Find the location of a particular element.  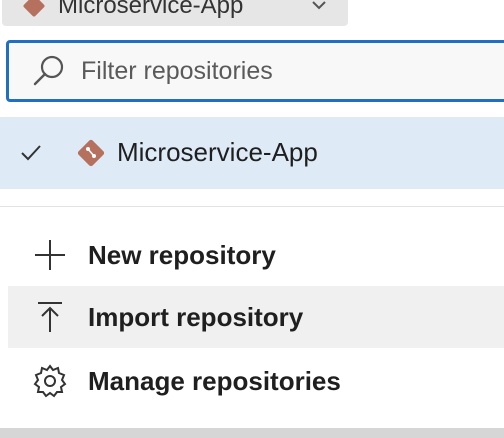

search-icon is located at coordinates (48, 70).